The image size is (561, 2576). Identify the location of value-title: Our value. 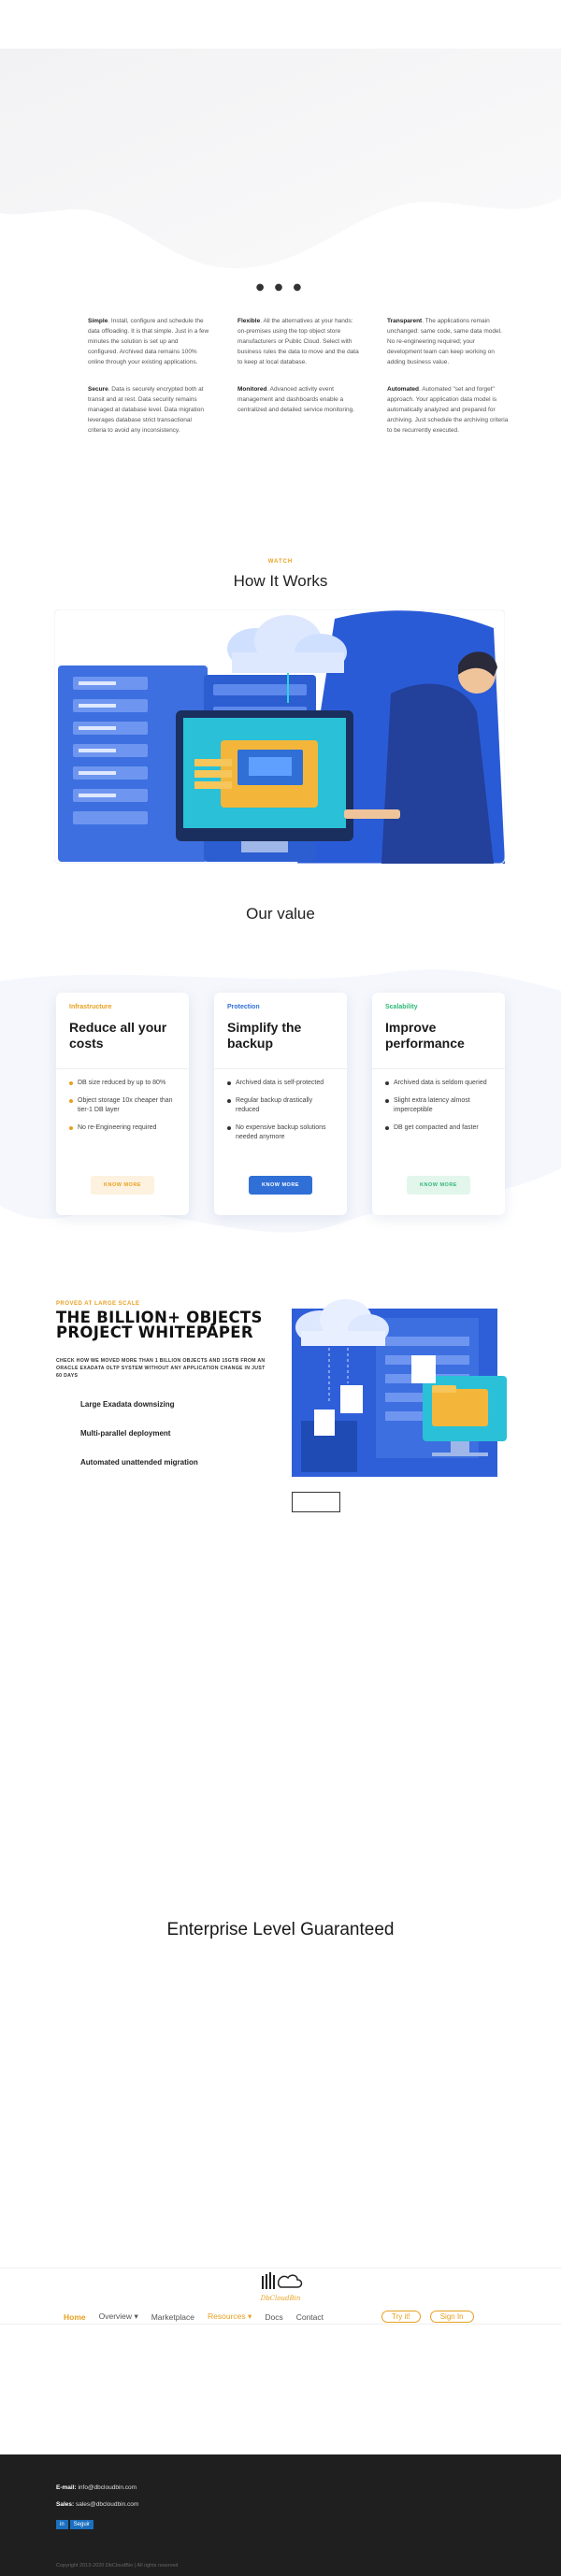
(280, 914).